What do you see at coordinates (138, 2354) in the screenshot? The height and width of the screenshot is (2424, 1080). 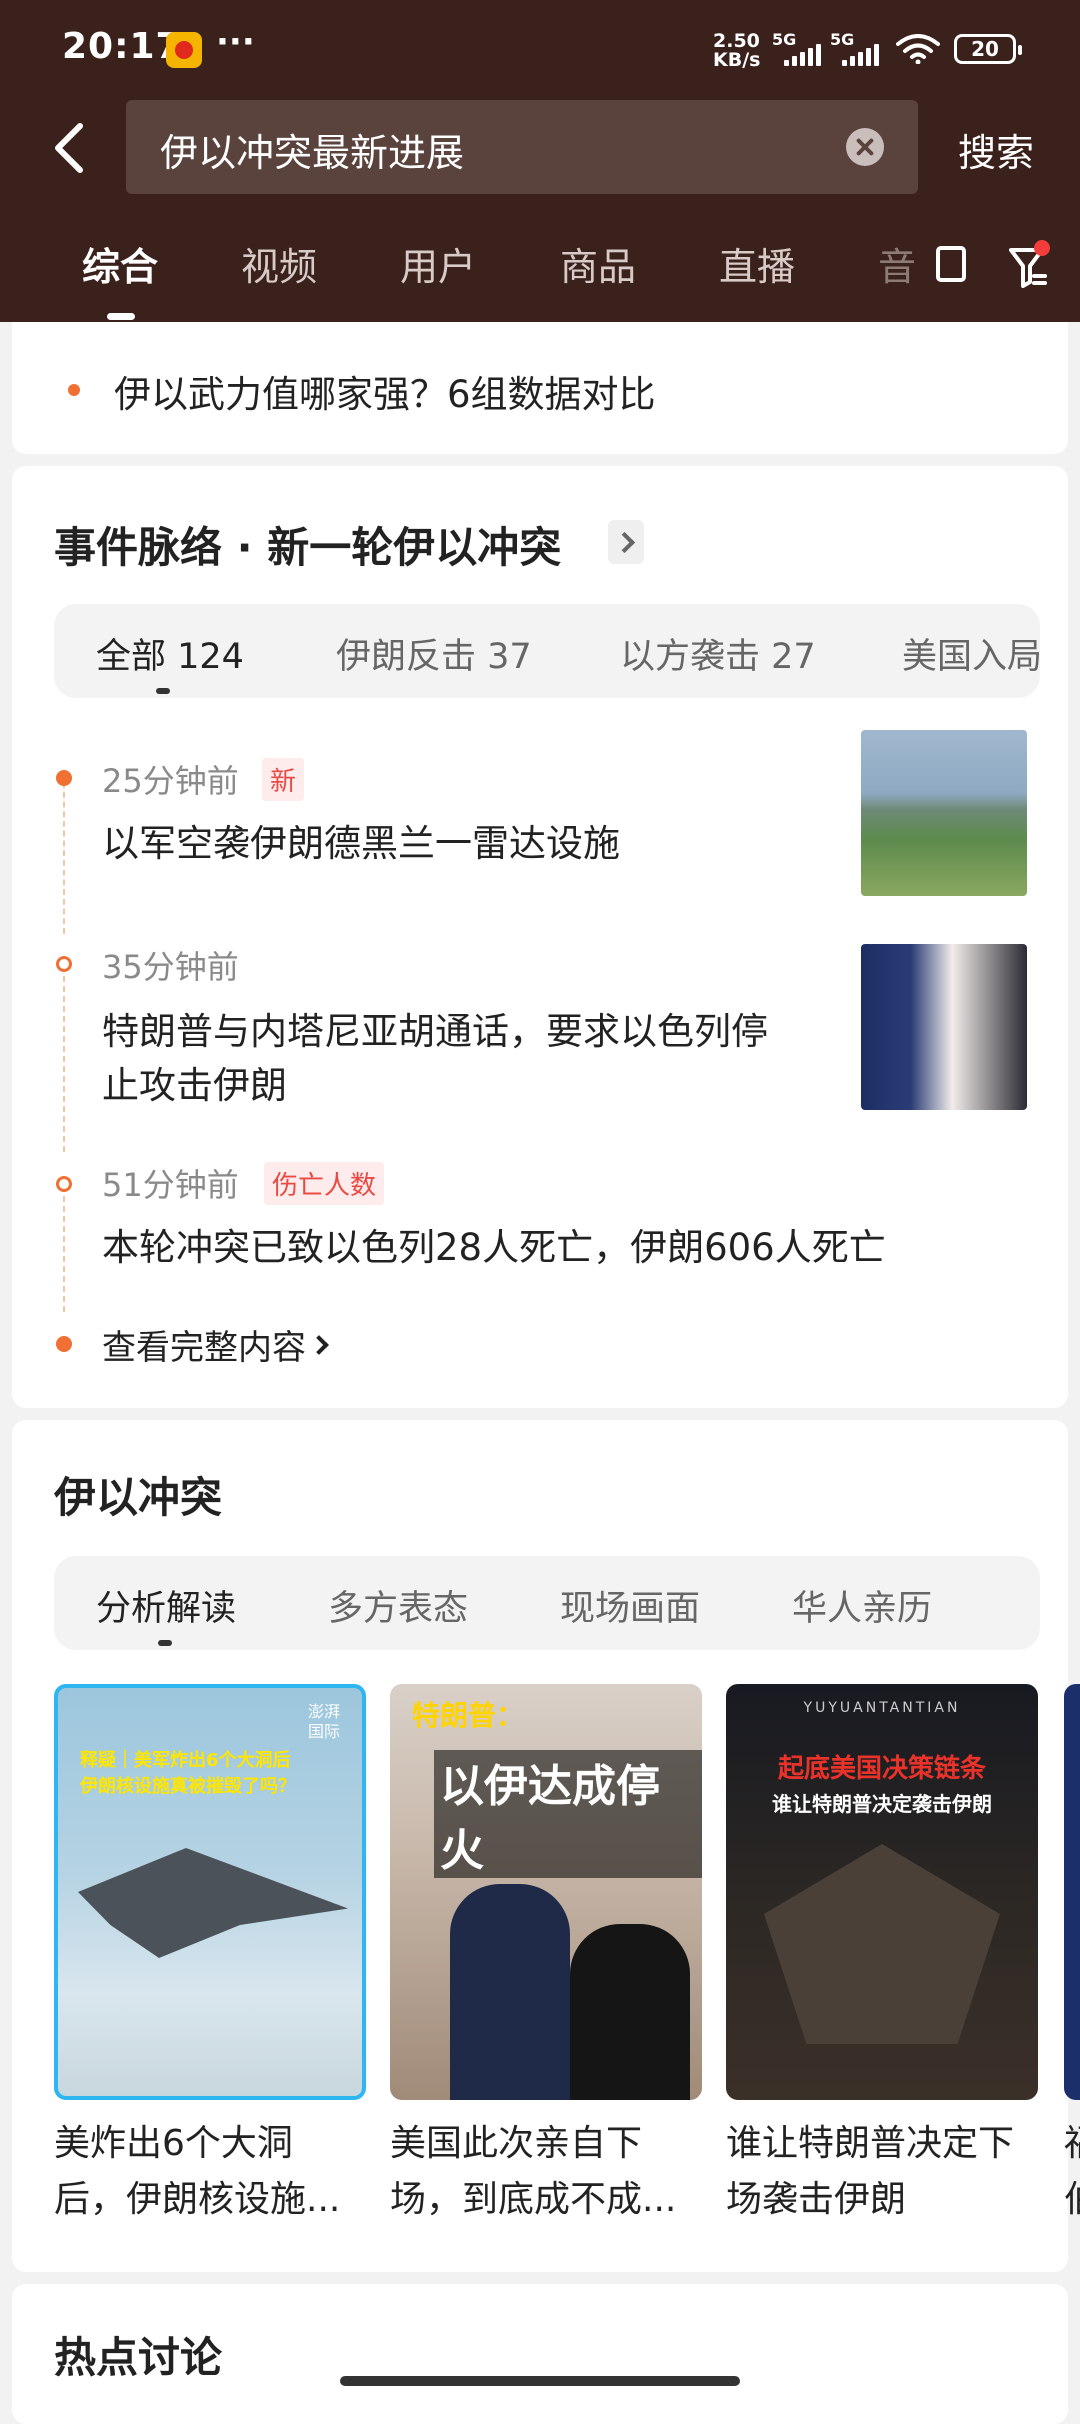 I see `hot-section-title: 热点讨论` at bounding box center [138, 2354].